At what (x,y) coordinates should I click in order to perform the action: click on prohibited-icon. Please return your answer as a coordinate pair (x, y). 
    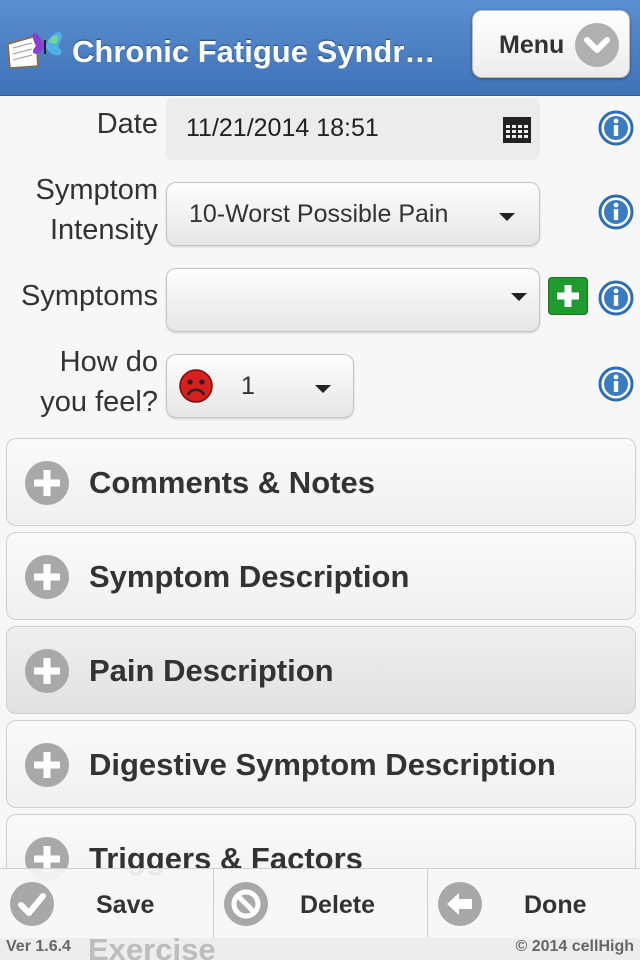
    Looking at the image, I should click on (246, 904).